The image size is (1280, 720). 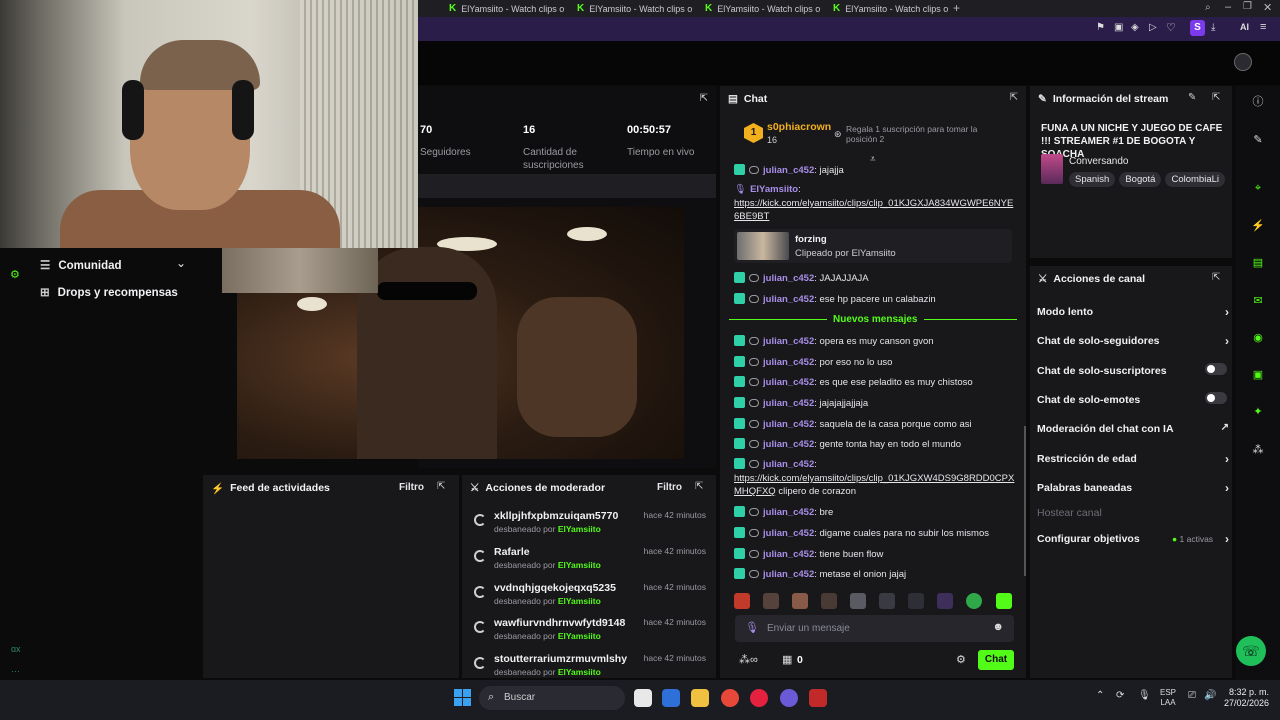 I want to click on info-icon: ⓘ, so click(x=1258, y=102).